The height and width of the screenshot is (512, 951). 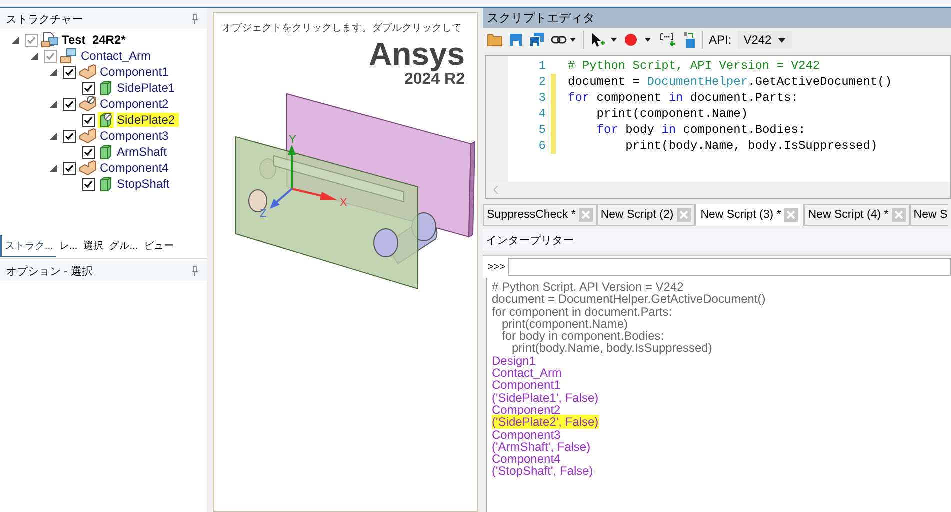 I want to click on output-line: ('SidePlate1', False), so click(x=545, y=397).